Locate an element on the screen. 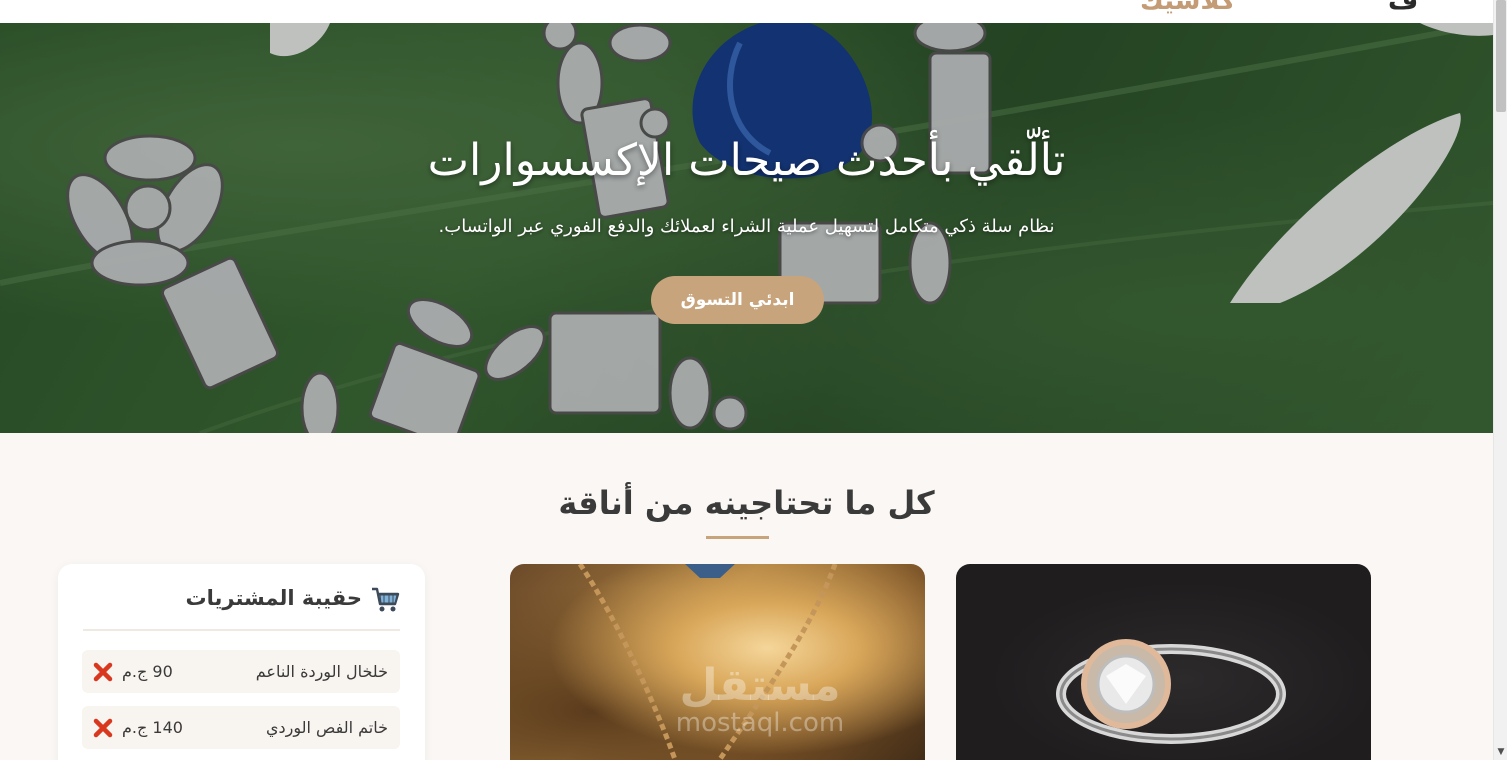  watermark-domain: mostaql.com is located at coordinates (760, 723).